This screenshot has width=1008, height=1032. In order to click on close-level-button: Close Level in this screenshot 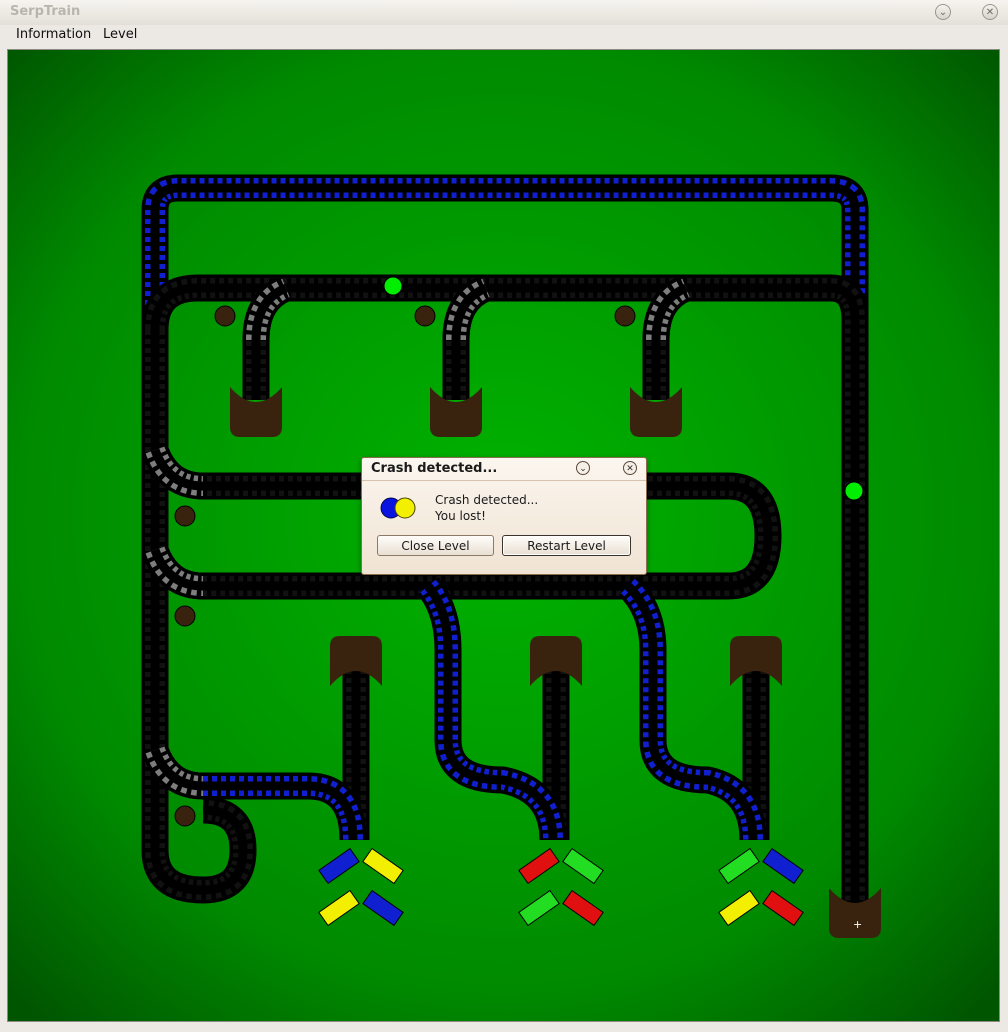, I will do `click(435, 545)`.